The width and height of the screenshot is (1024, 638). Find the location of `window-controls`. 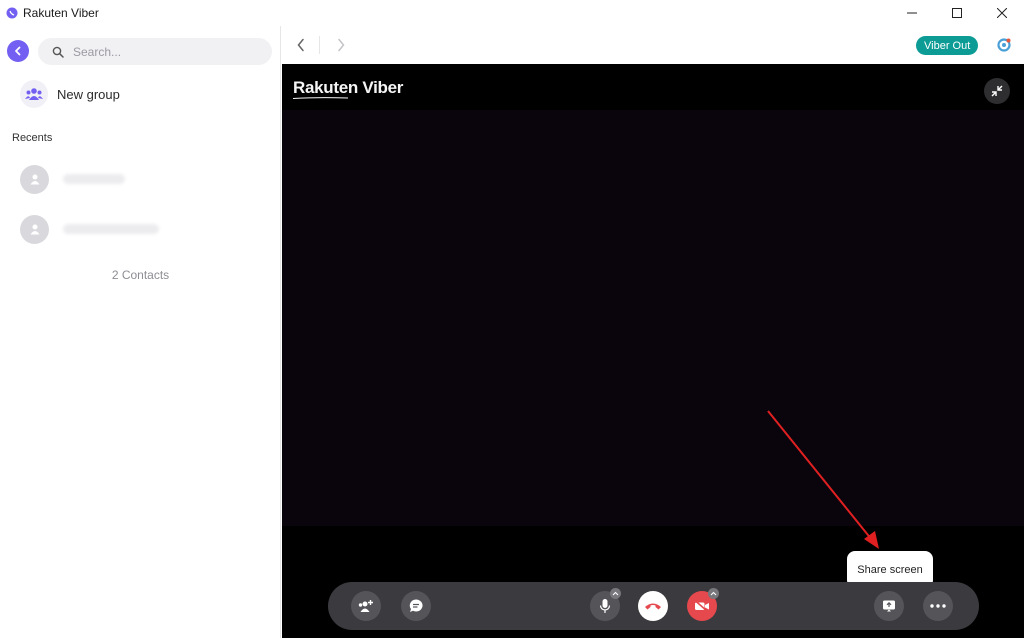

window-controls is located at coordinates (956, 13).